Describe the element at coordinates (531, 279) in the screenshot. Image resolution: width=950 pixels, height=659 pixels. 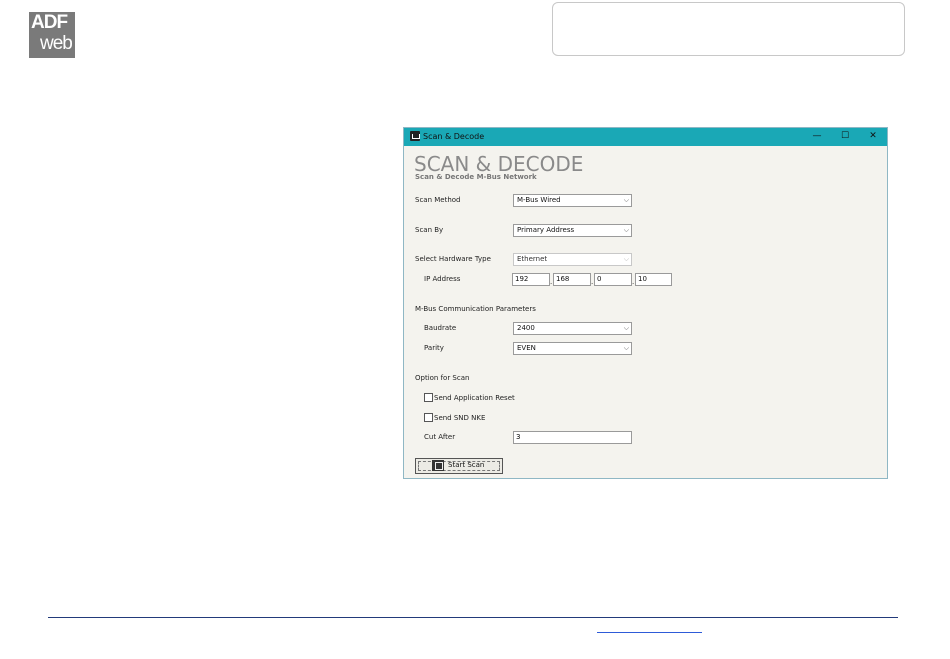
I see `ip-octet-1-input: 192` at that location.